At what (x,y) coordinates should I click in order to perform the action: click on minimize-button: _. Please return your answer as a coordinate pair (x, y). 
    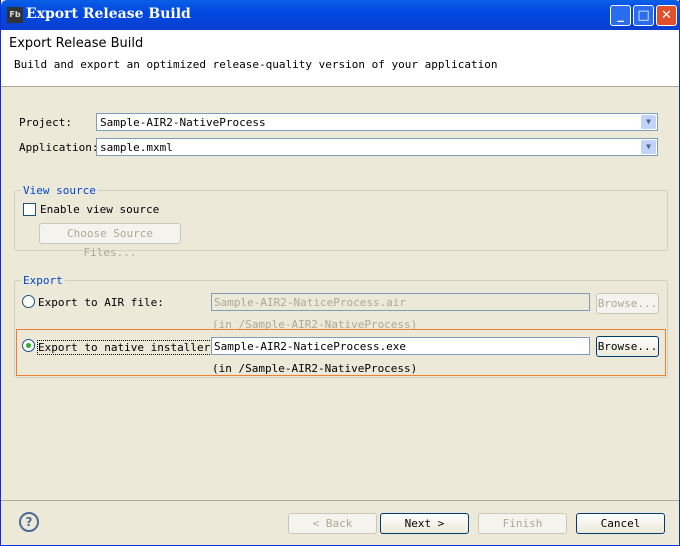
    Looking at the image, I should click on (620, 15).